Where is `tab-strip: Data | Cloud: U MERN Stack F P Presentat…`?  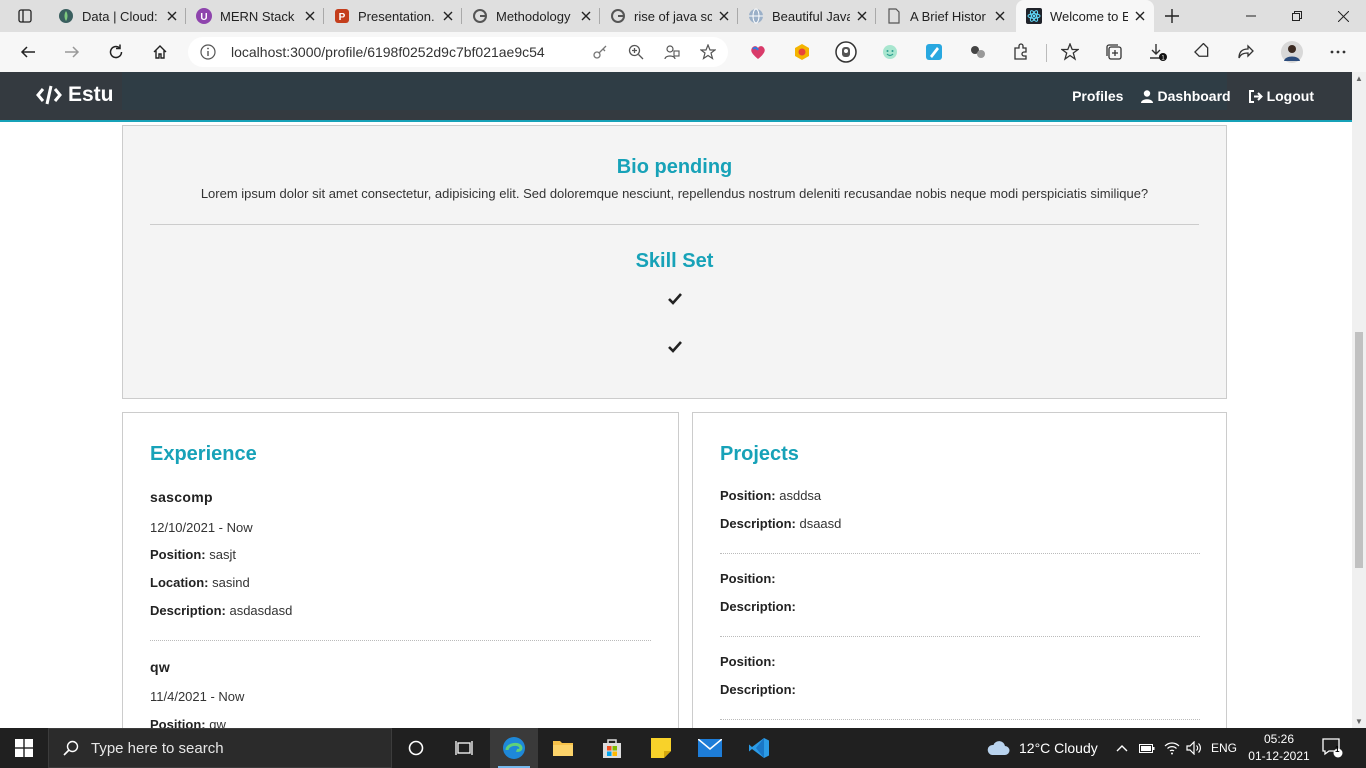
tab-strip: Data | Cloud: U MERN Stack F P Presentat… is located at coordinates (683, 16).